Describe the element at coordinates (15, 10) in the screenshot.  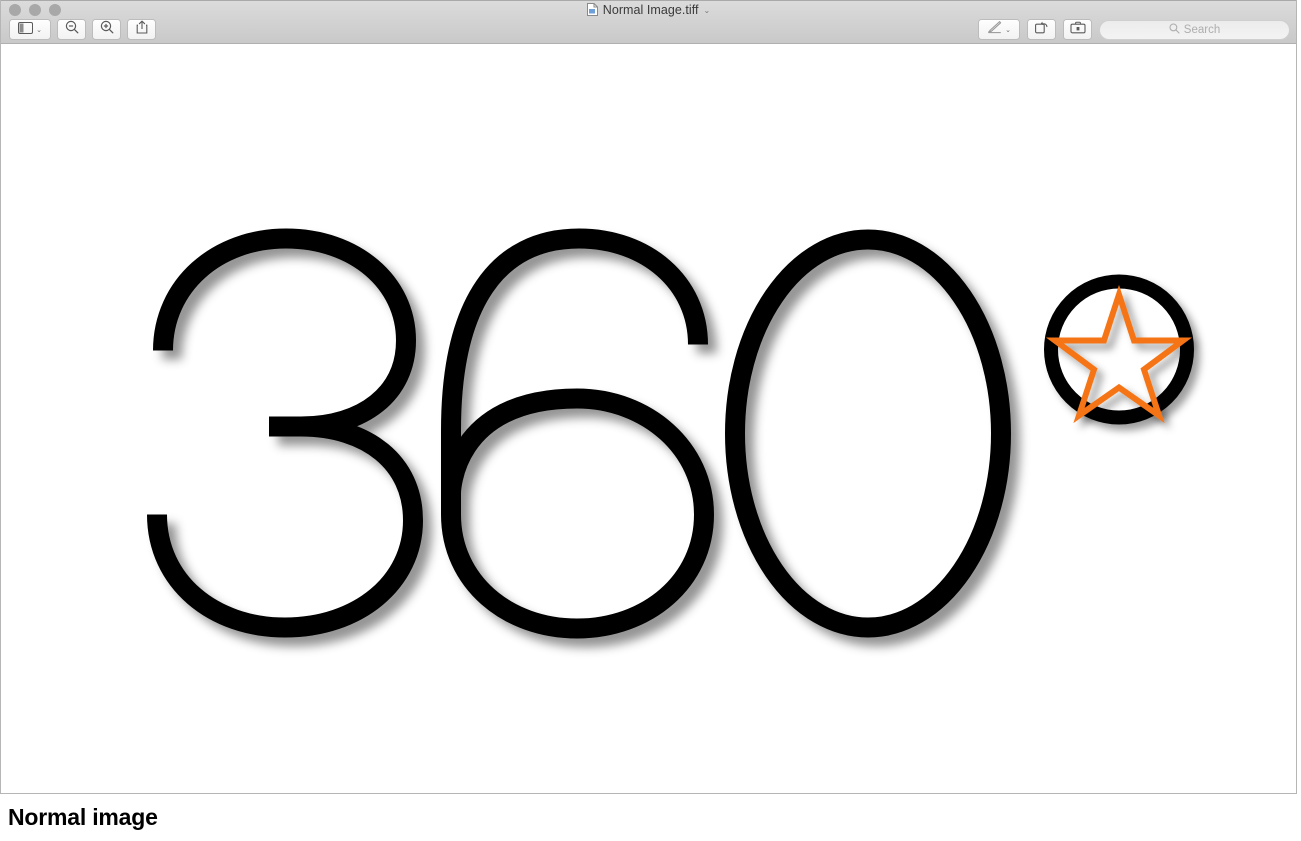
I see `close-button` at that location.